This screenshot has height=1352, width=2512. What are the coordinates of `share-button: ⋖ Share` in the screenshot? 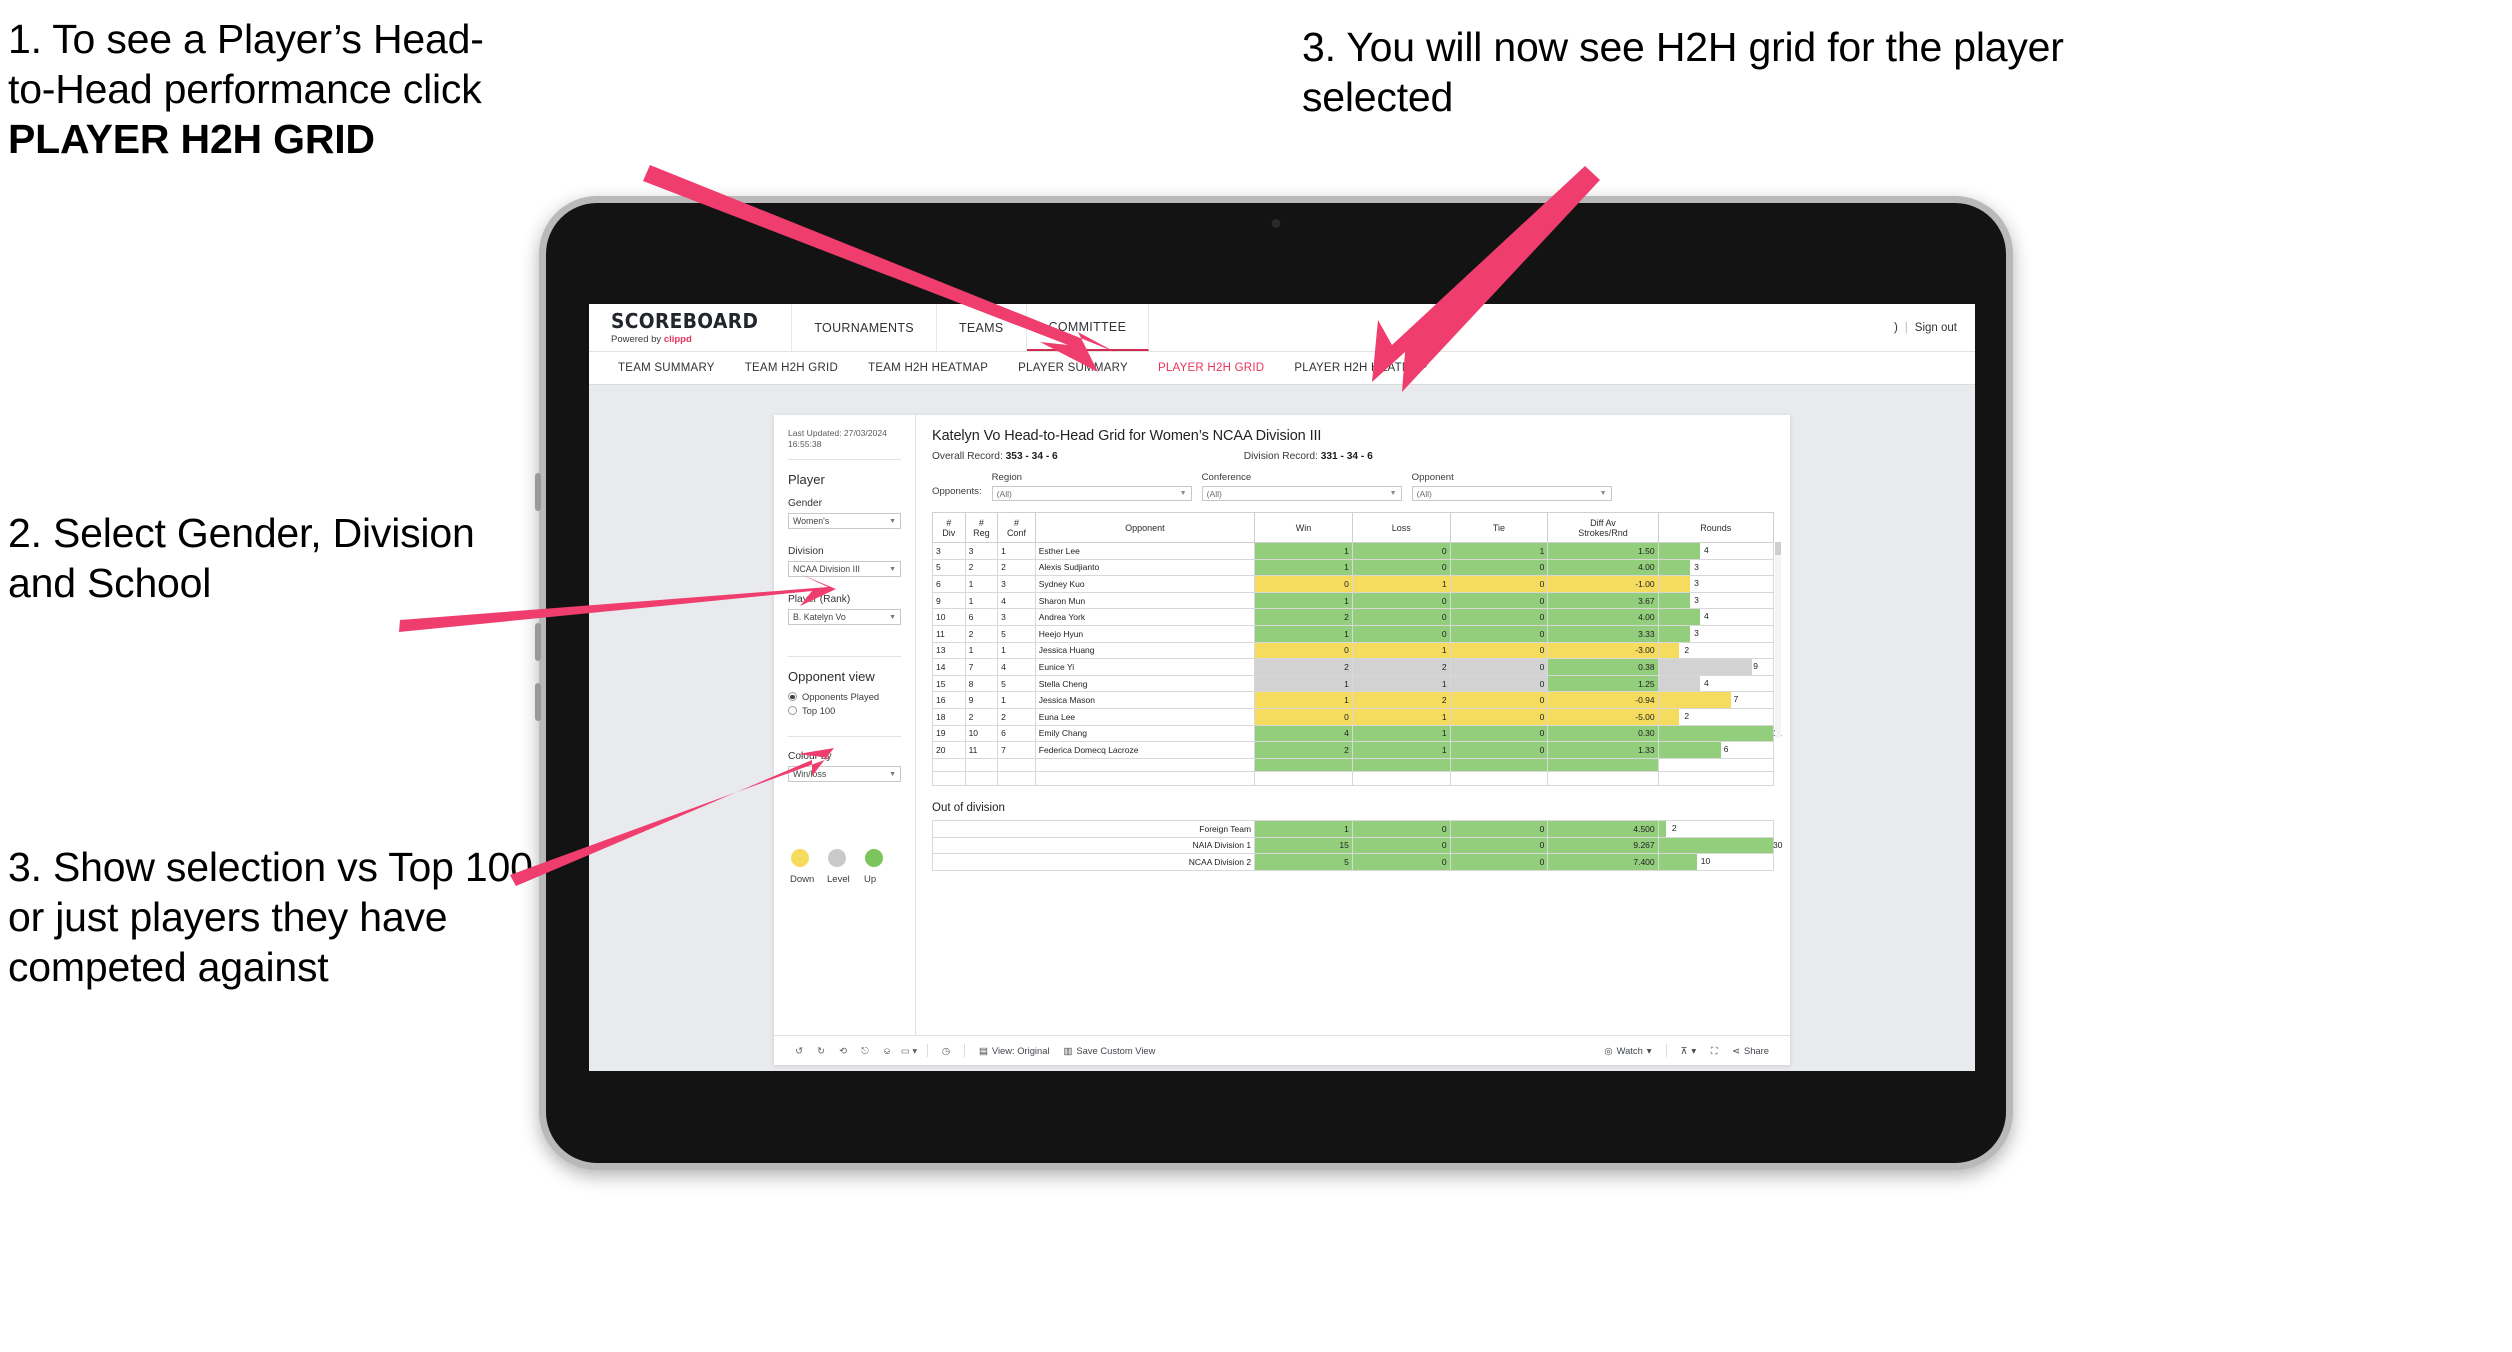 It's located at (1750, 1051).